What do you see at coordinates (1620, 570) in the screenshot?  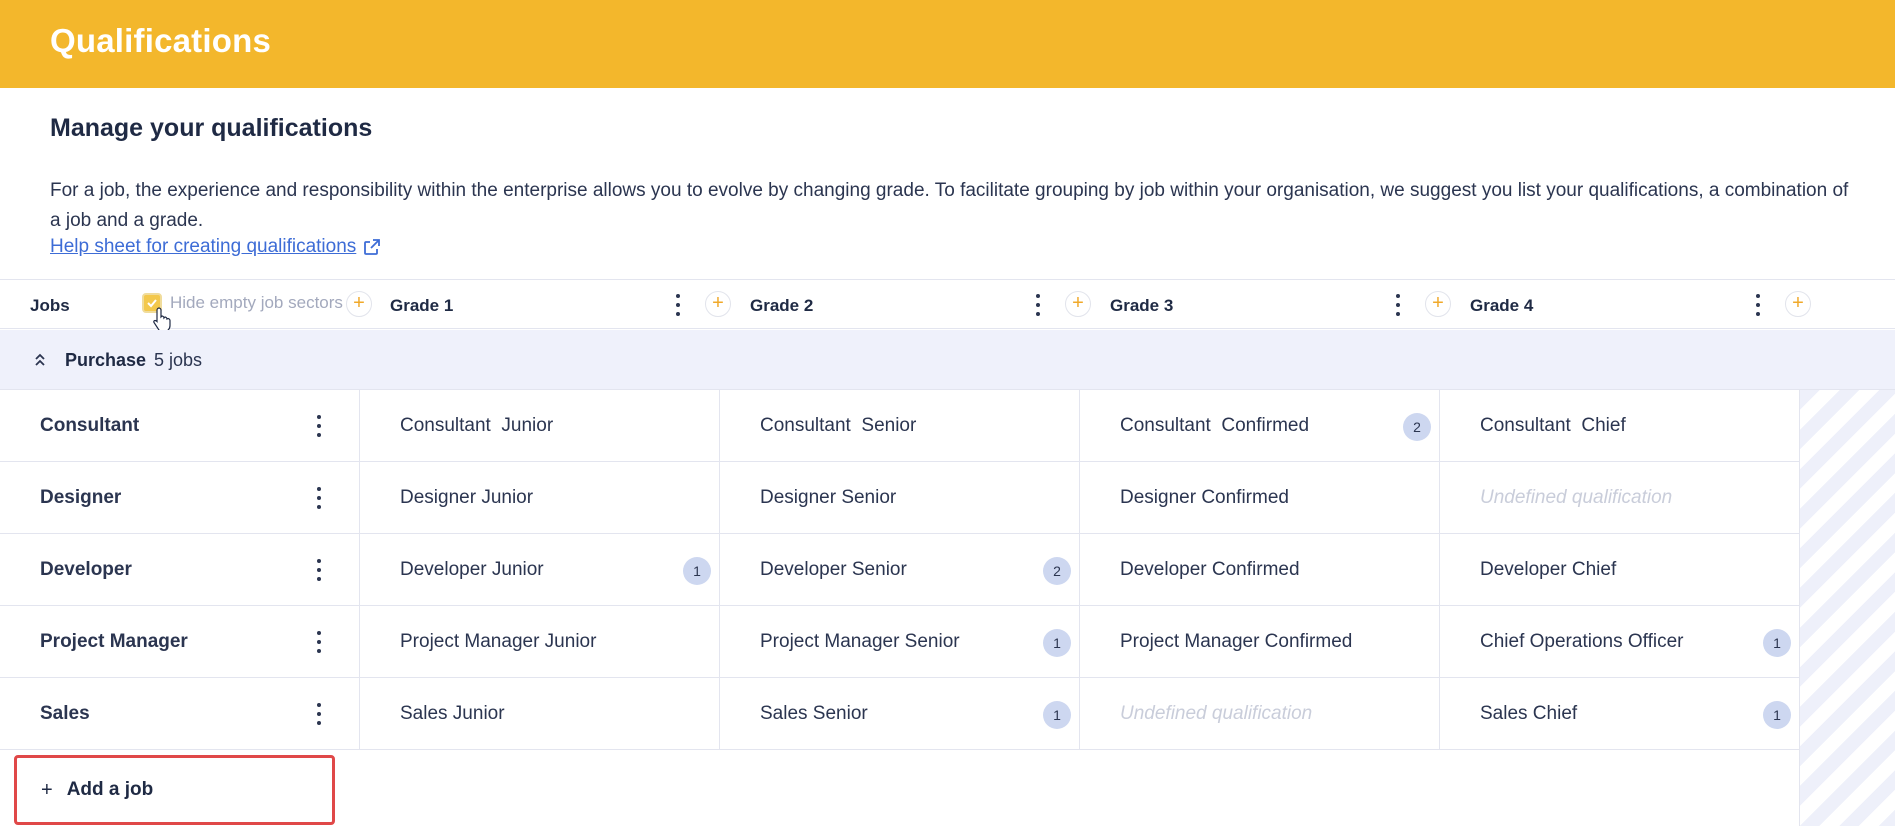 I see `qualification-cell: Developer Chief` at bounding box center [1620, 570].